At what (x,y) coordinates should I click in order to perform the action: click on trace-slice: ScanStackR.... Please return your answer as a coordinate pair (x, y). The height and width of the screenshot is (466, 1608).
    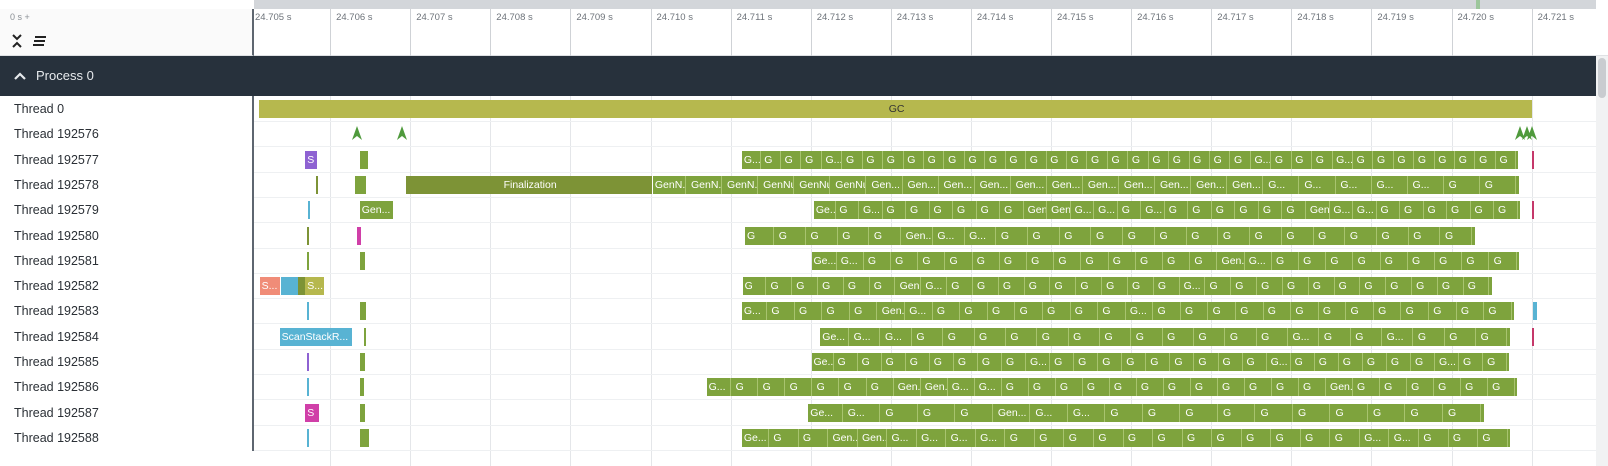
    Looking at the image, I should click on (315, 336).